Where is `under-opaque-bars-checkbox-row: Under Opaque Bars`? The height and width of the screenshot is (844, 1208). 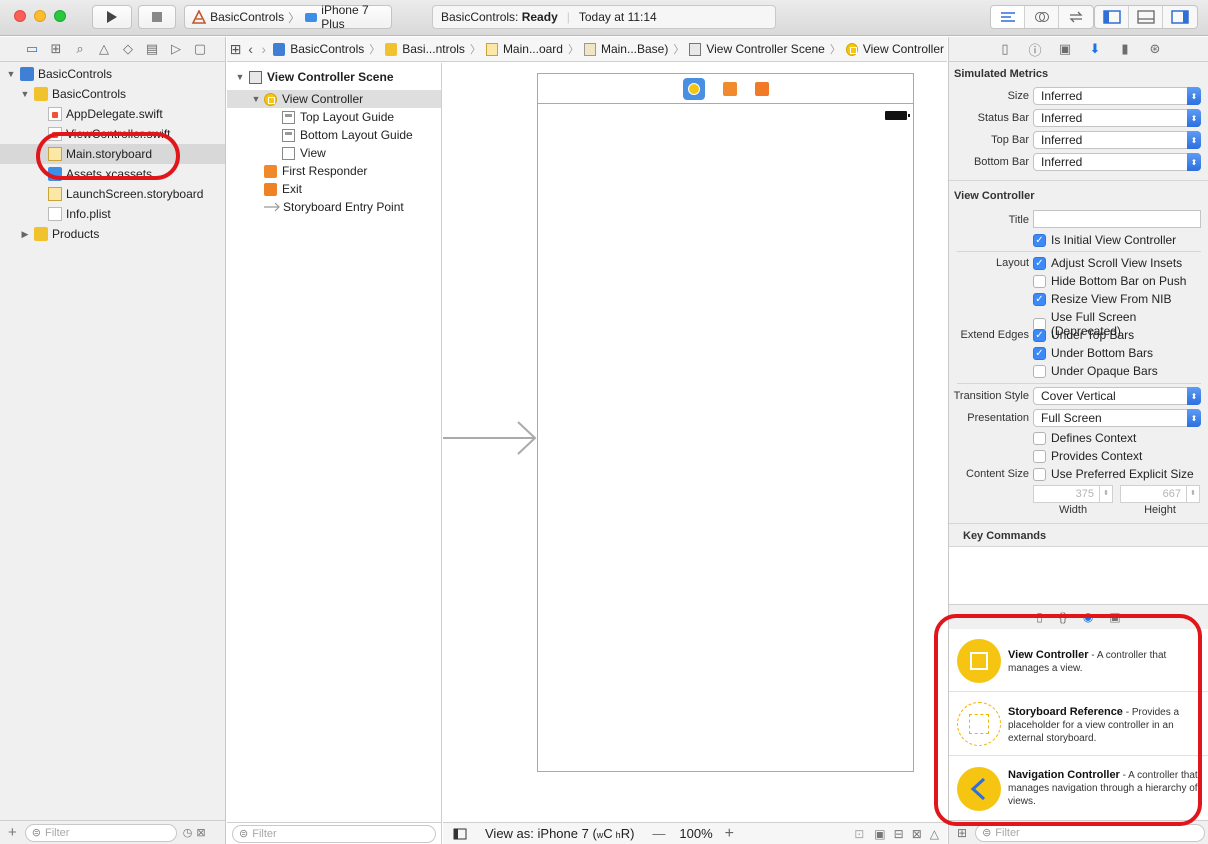 under-opaque-bars-checkbox-row: Under Opaque Bars is located at coordinates (1095, 371).